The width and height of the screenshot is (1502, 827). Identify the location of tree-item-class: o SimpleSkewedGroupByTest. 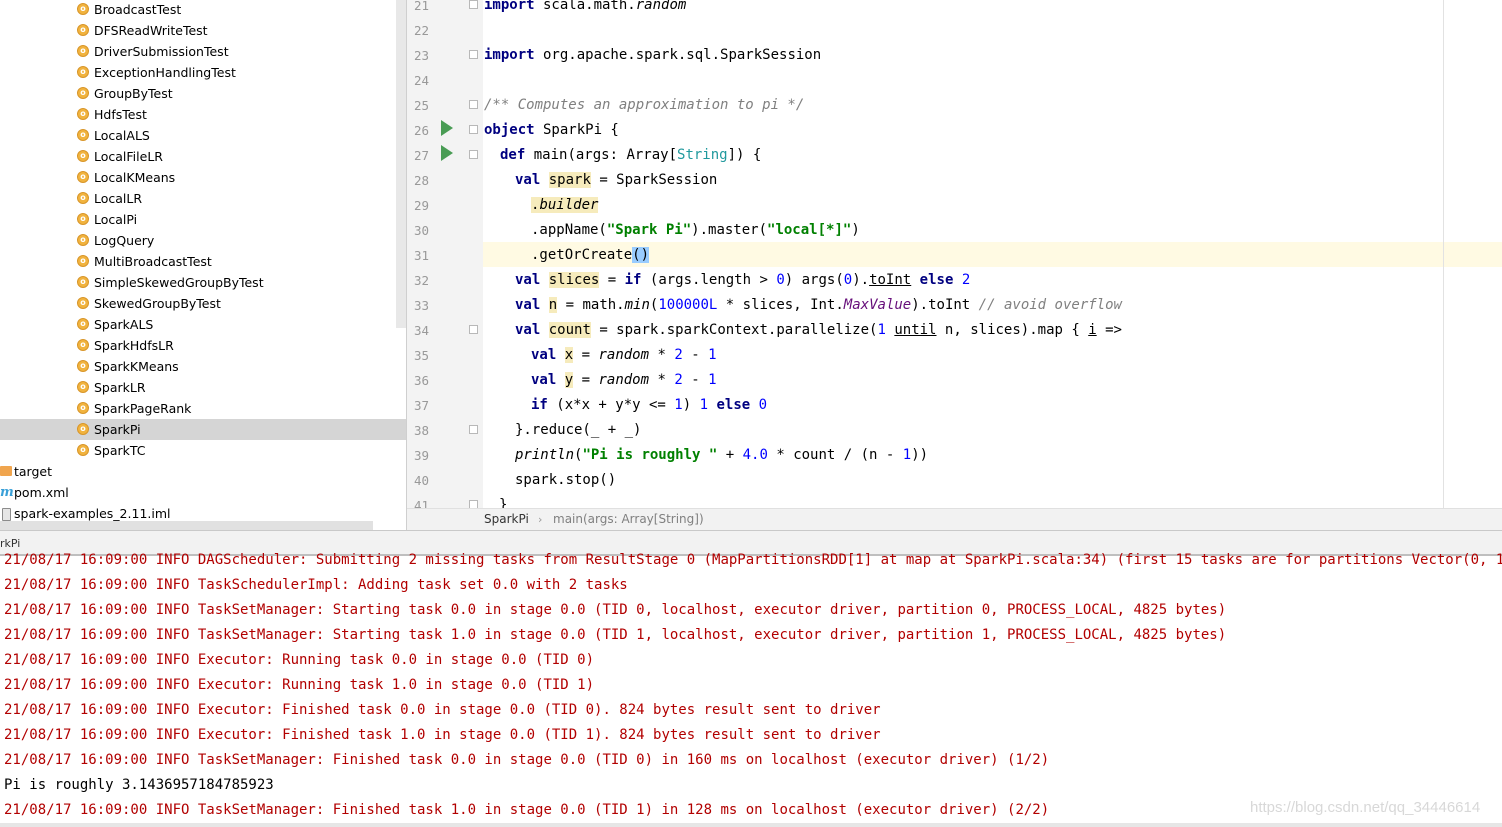
(203, 282).